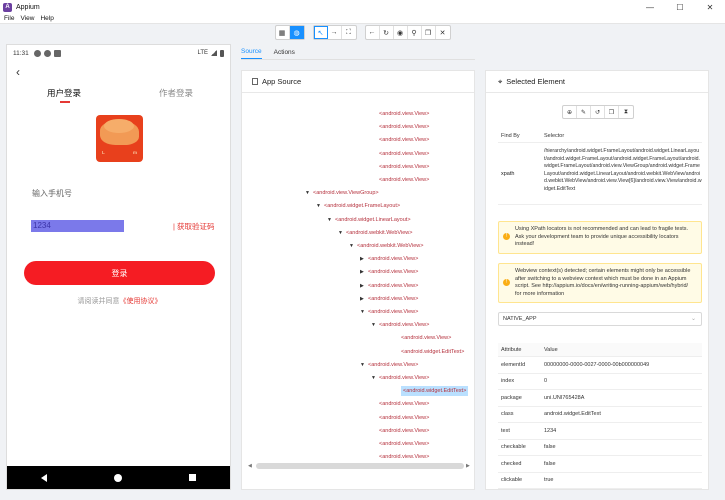  Describe the element at coordinates (598, 112) in the screenshot. I see `clear-icon: ↺` at that location.